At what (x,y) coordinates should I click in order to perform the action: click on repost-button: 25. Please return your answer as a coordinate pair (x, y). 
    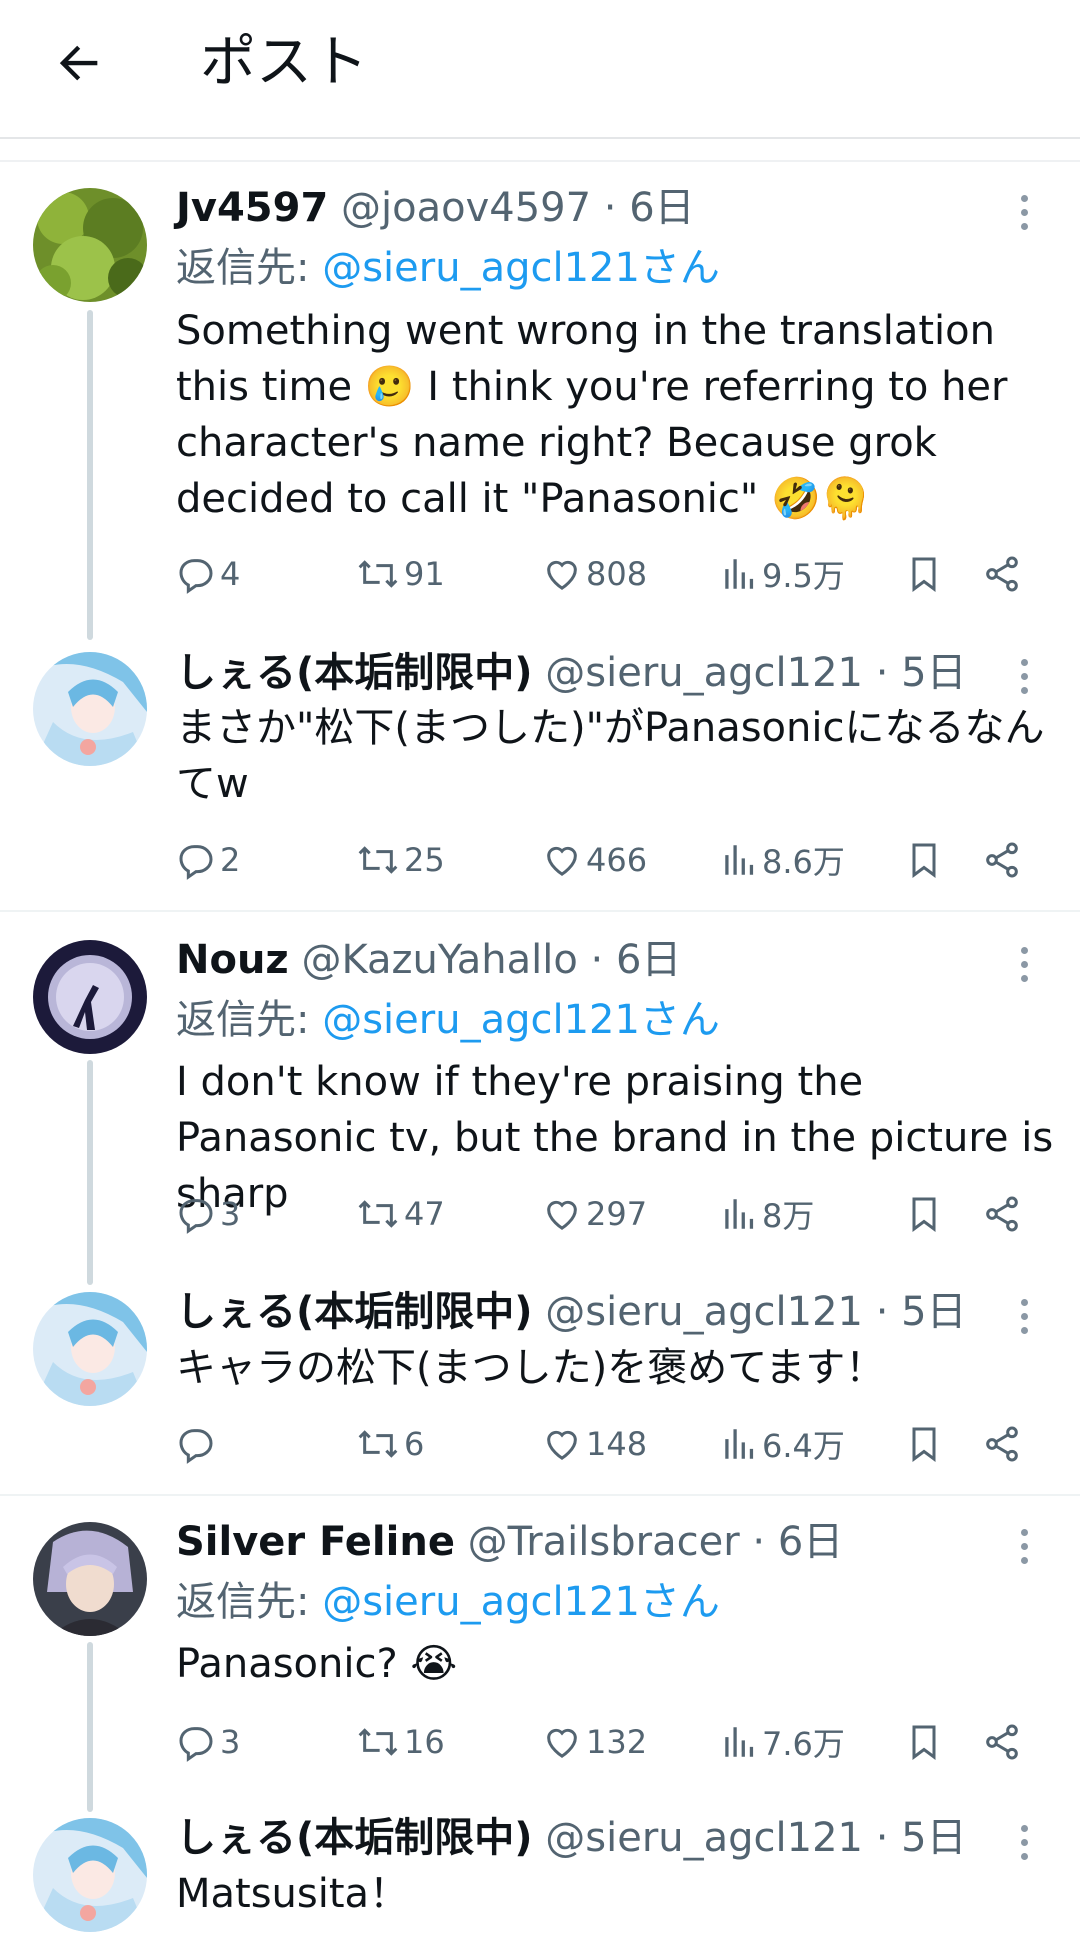
    Looking at the image, I should click on (400, 860).